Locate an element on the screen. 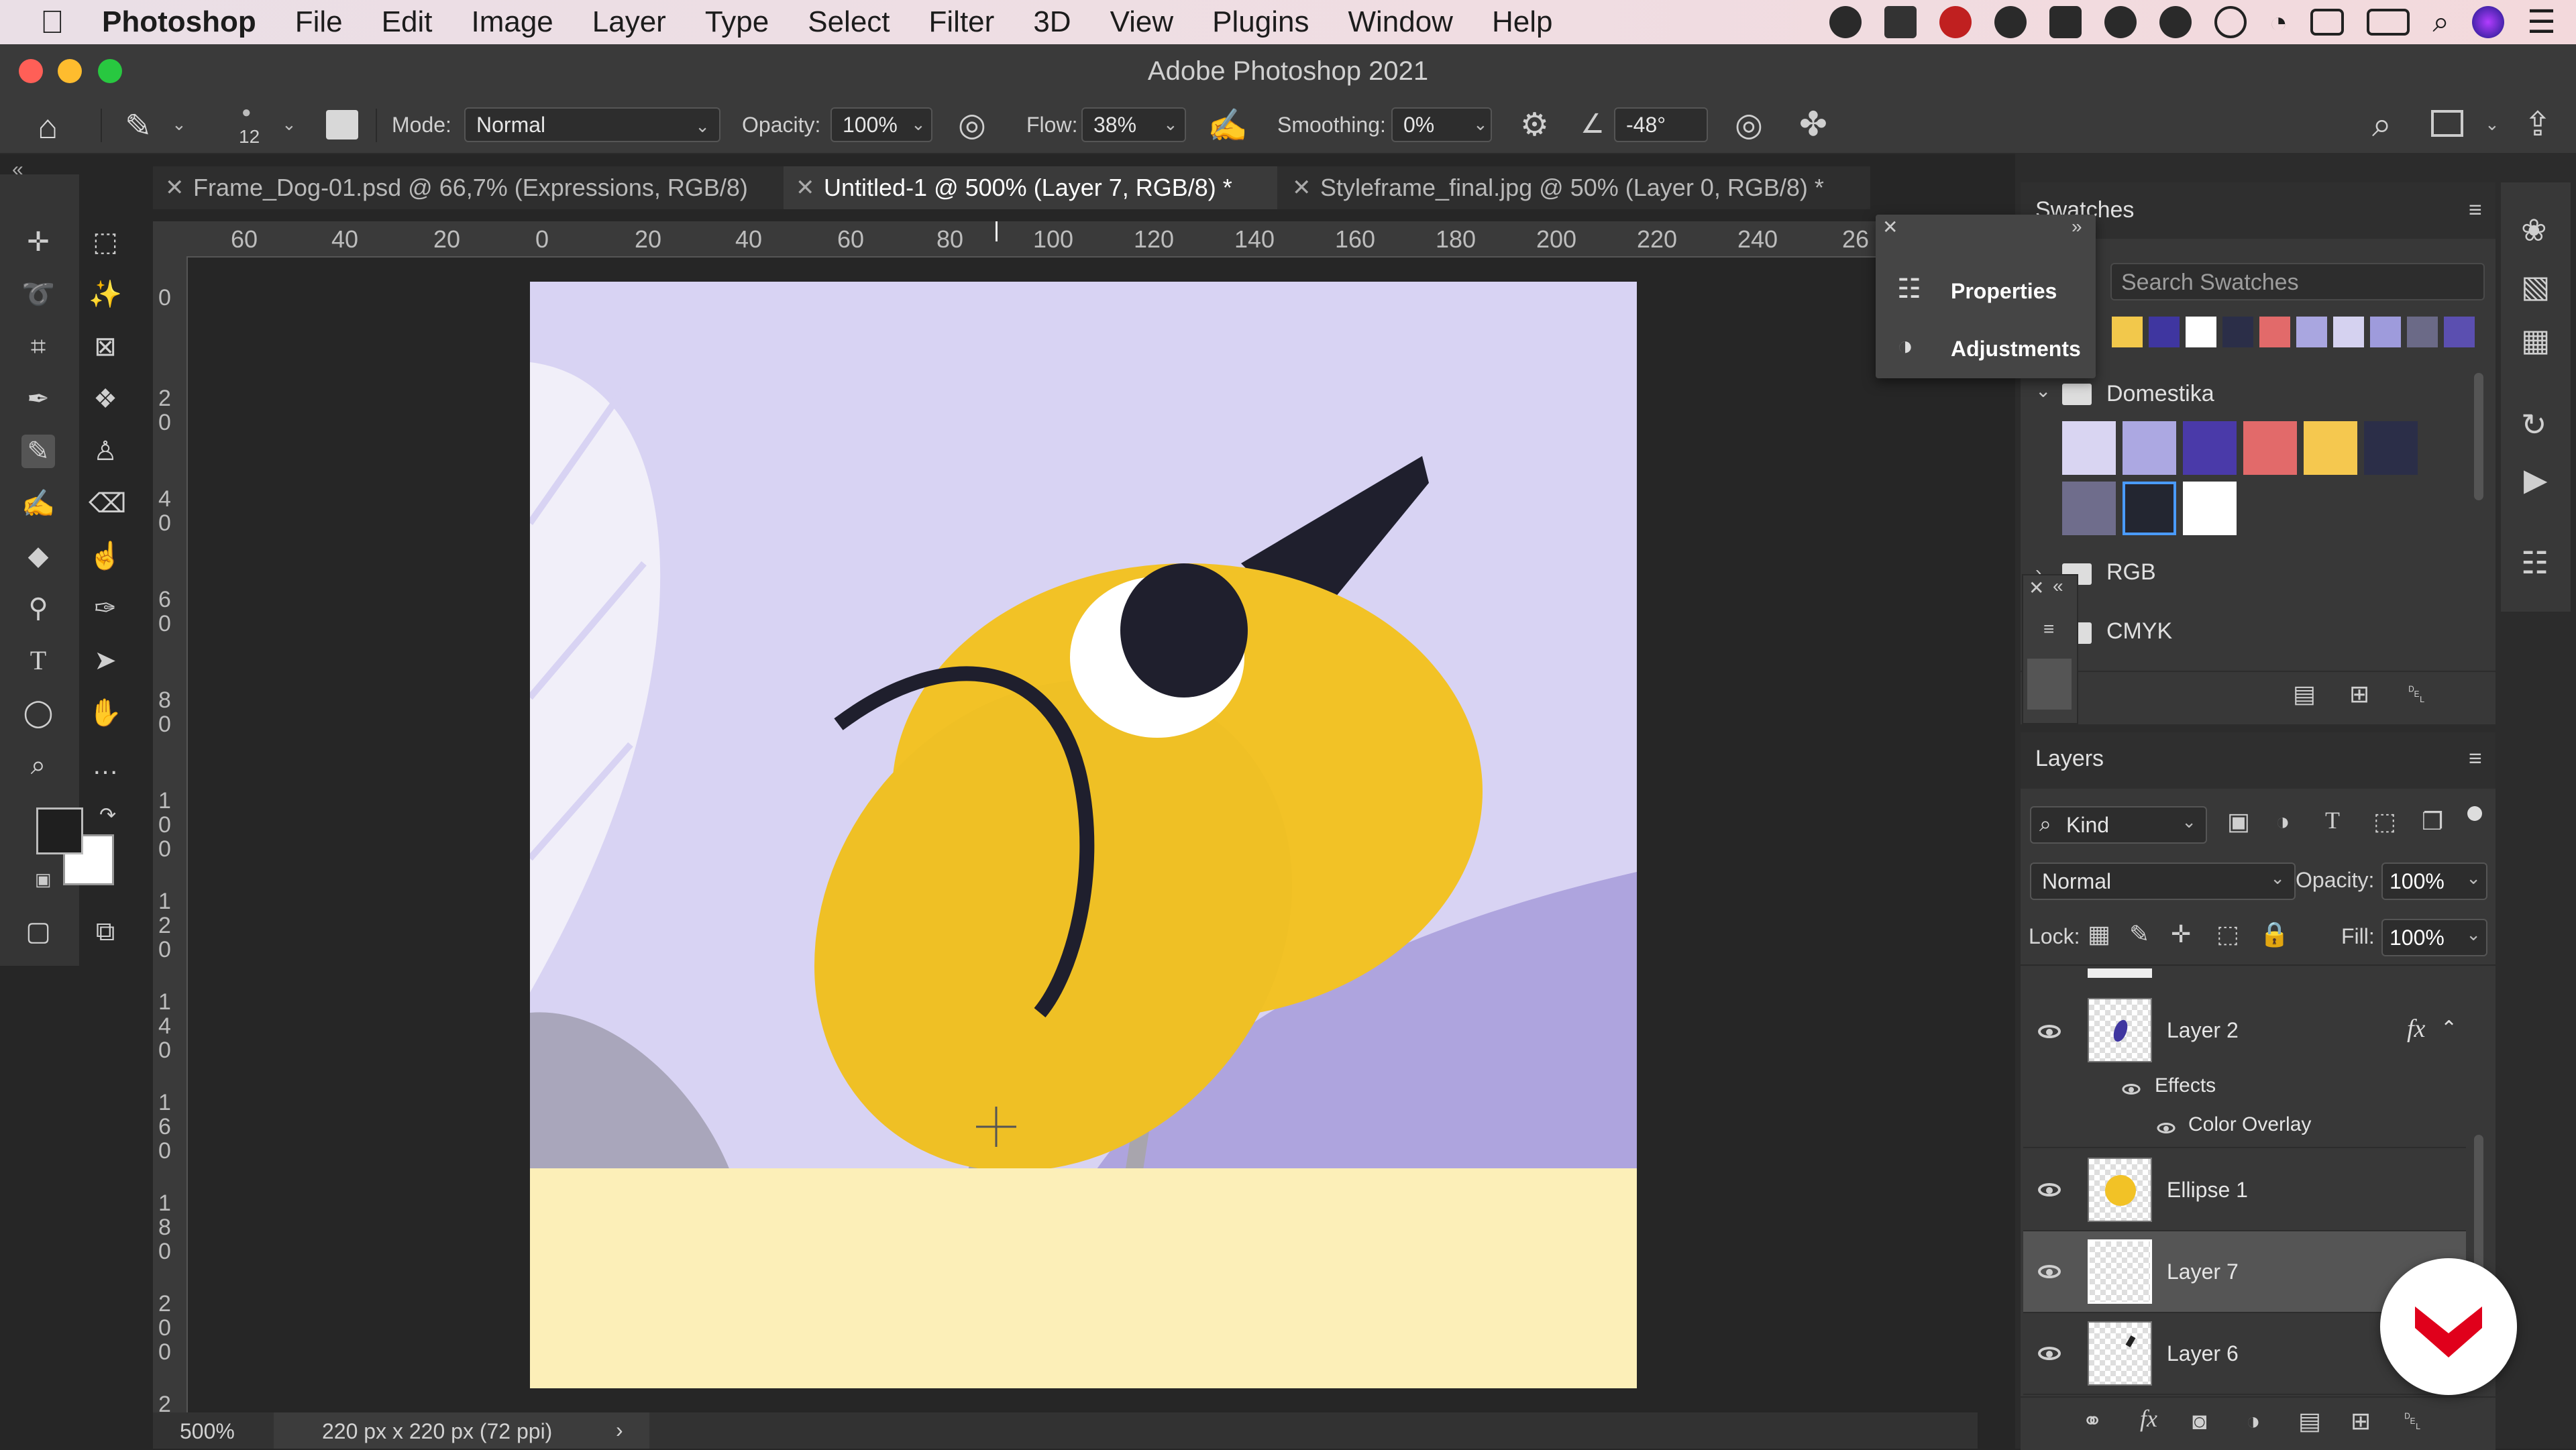 The image size is (2576, 1450). zoom-level: 500% is located at coordinates (207, 1431).